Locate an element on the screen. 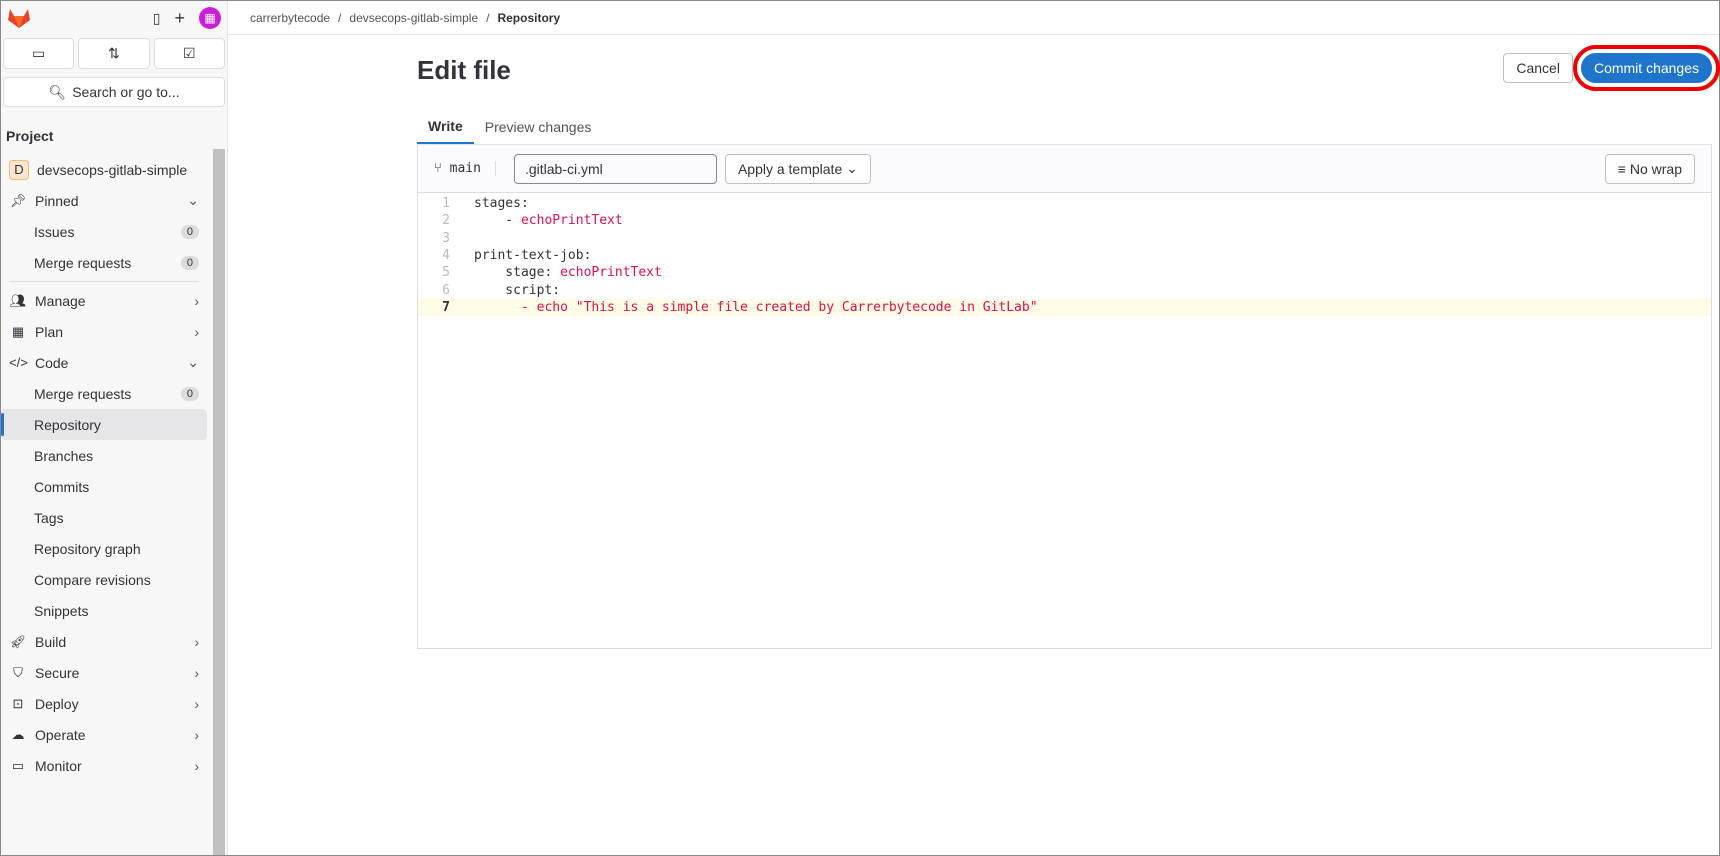 The image size is (1720, 856). label: Repository graph is located at coordinates (87, 548).